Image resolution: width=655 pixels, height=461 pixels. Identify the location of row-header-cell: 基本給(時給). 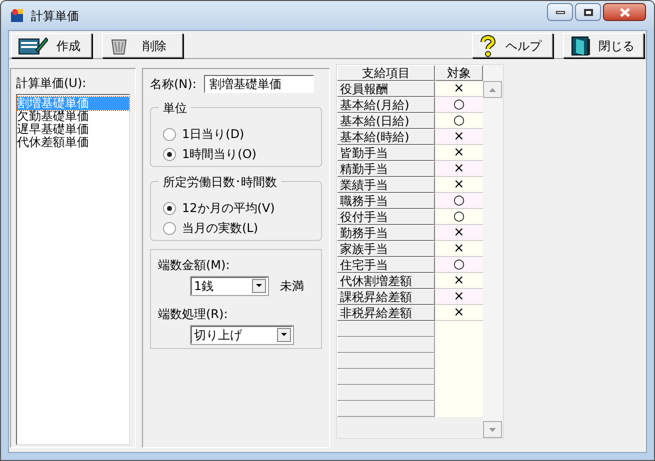
(386, 137).